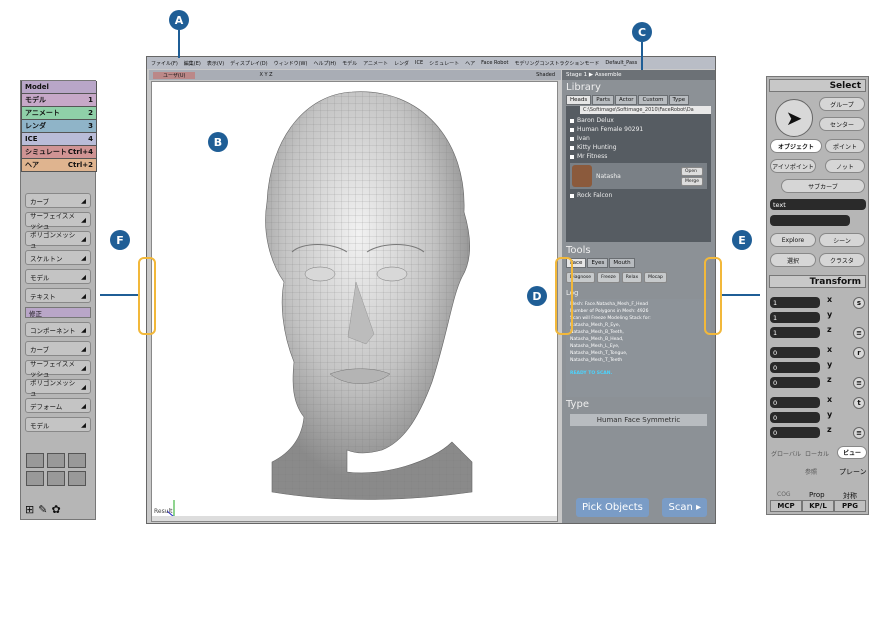 This screenshot has height=631, width=873. Describe the element at coordinates (444, 63) in the screenshot. I see `menu-simulate: シミュレート` at that location.